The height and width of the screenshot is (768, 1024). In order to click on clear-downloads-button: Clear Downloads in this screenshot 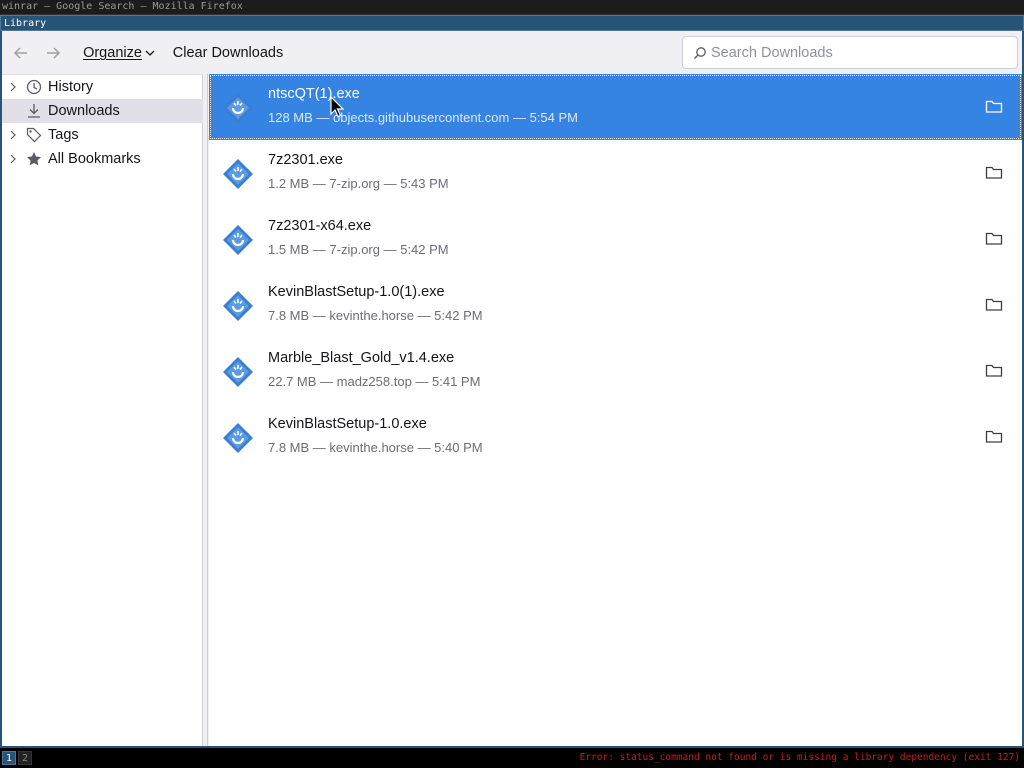, I will do `click(228, 53)`.